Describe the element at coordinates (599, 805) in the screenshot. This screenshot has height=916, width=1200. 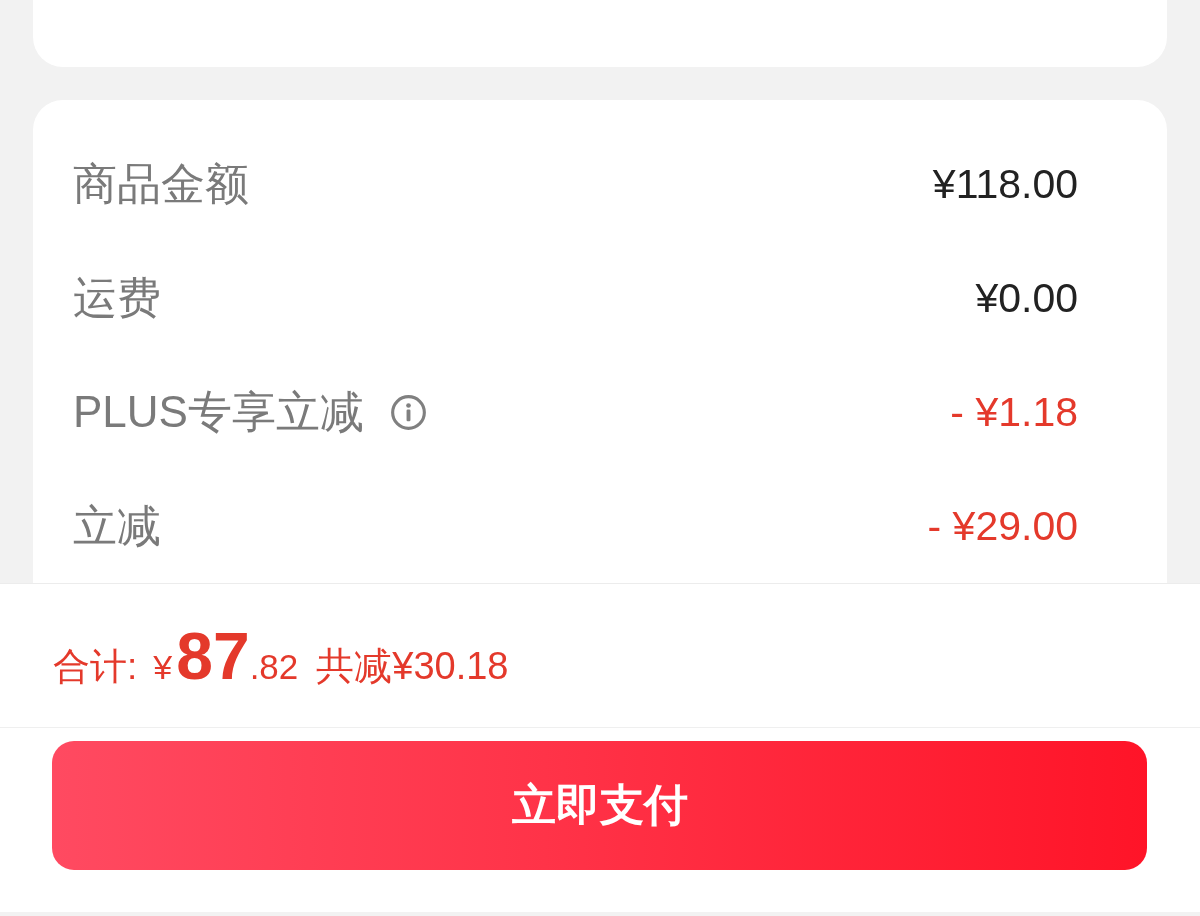
I see `pay-button: 立即支付` at that location.